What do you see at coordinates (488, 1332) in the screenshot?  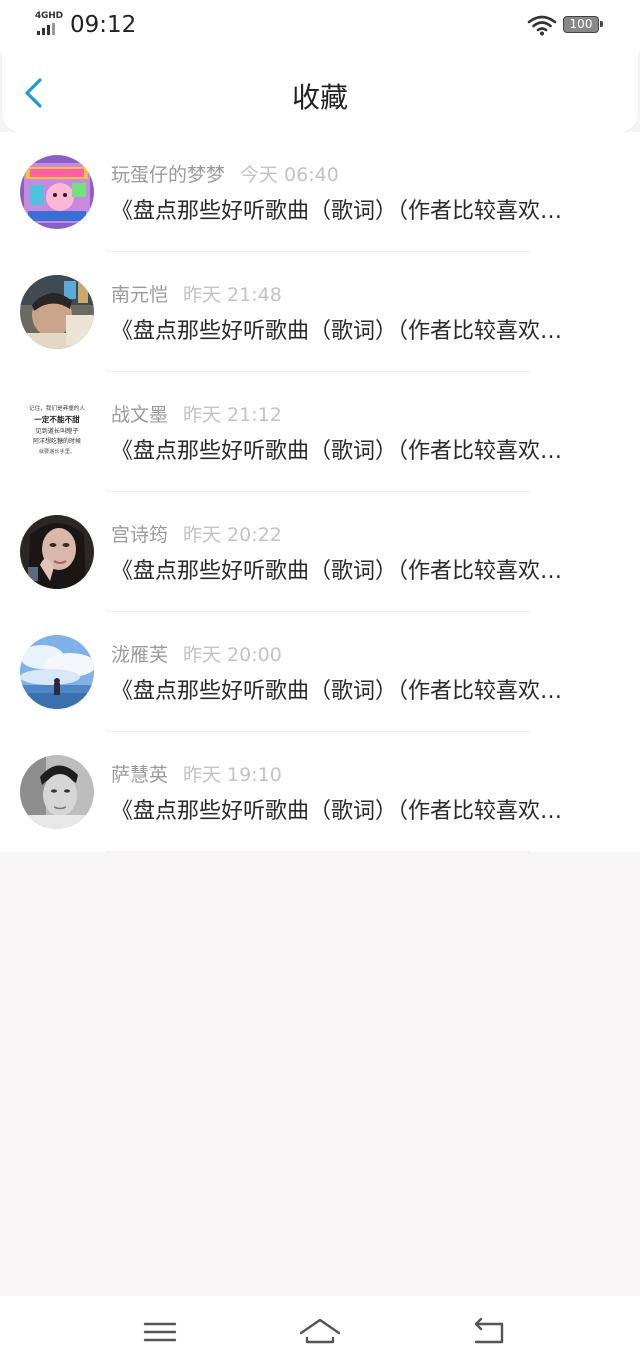 I see `back-arrow-icon` at bounding box center [488, 1332].